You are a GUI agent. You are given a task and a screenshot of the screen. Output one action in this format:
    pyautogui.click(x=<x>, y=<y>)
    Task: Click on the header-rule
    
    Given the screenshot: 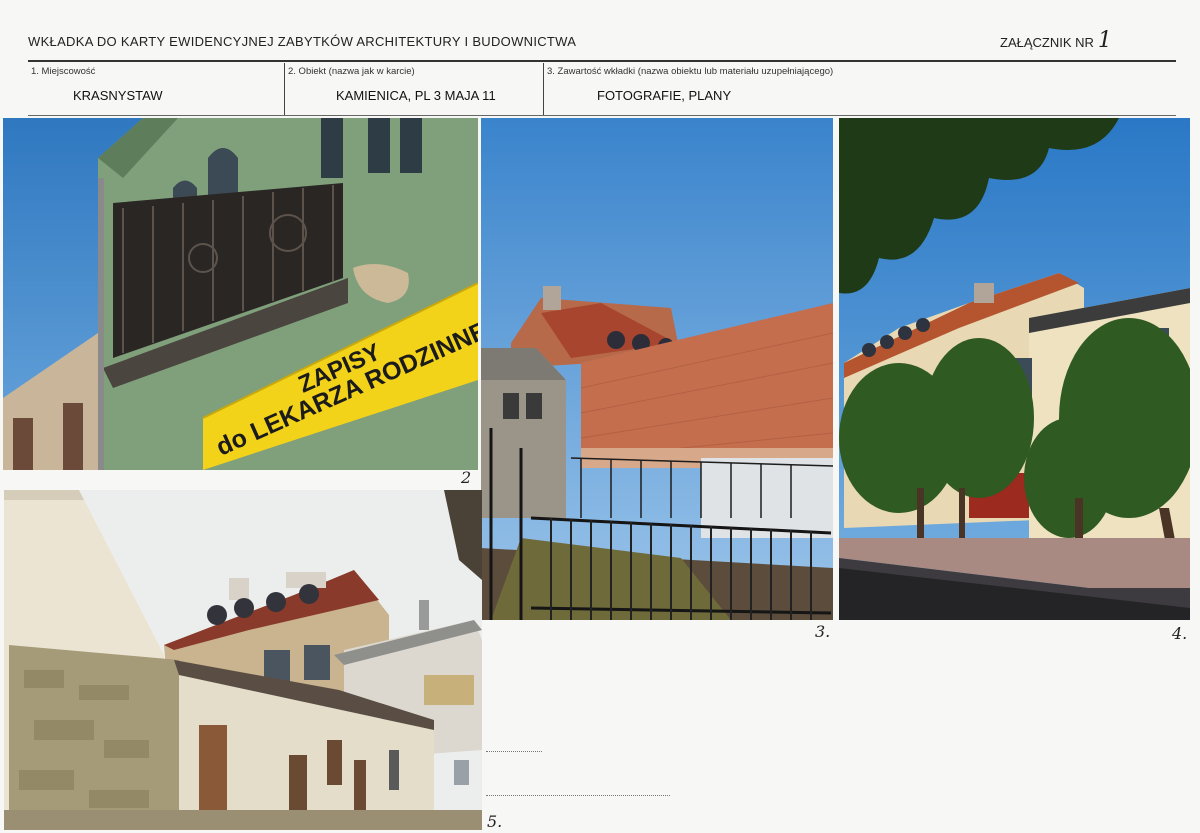 What is the action you would take?
    pyautogui.click(x=602, y=61)
    